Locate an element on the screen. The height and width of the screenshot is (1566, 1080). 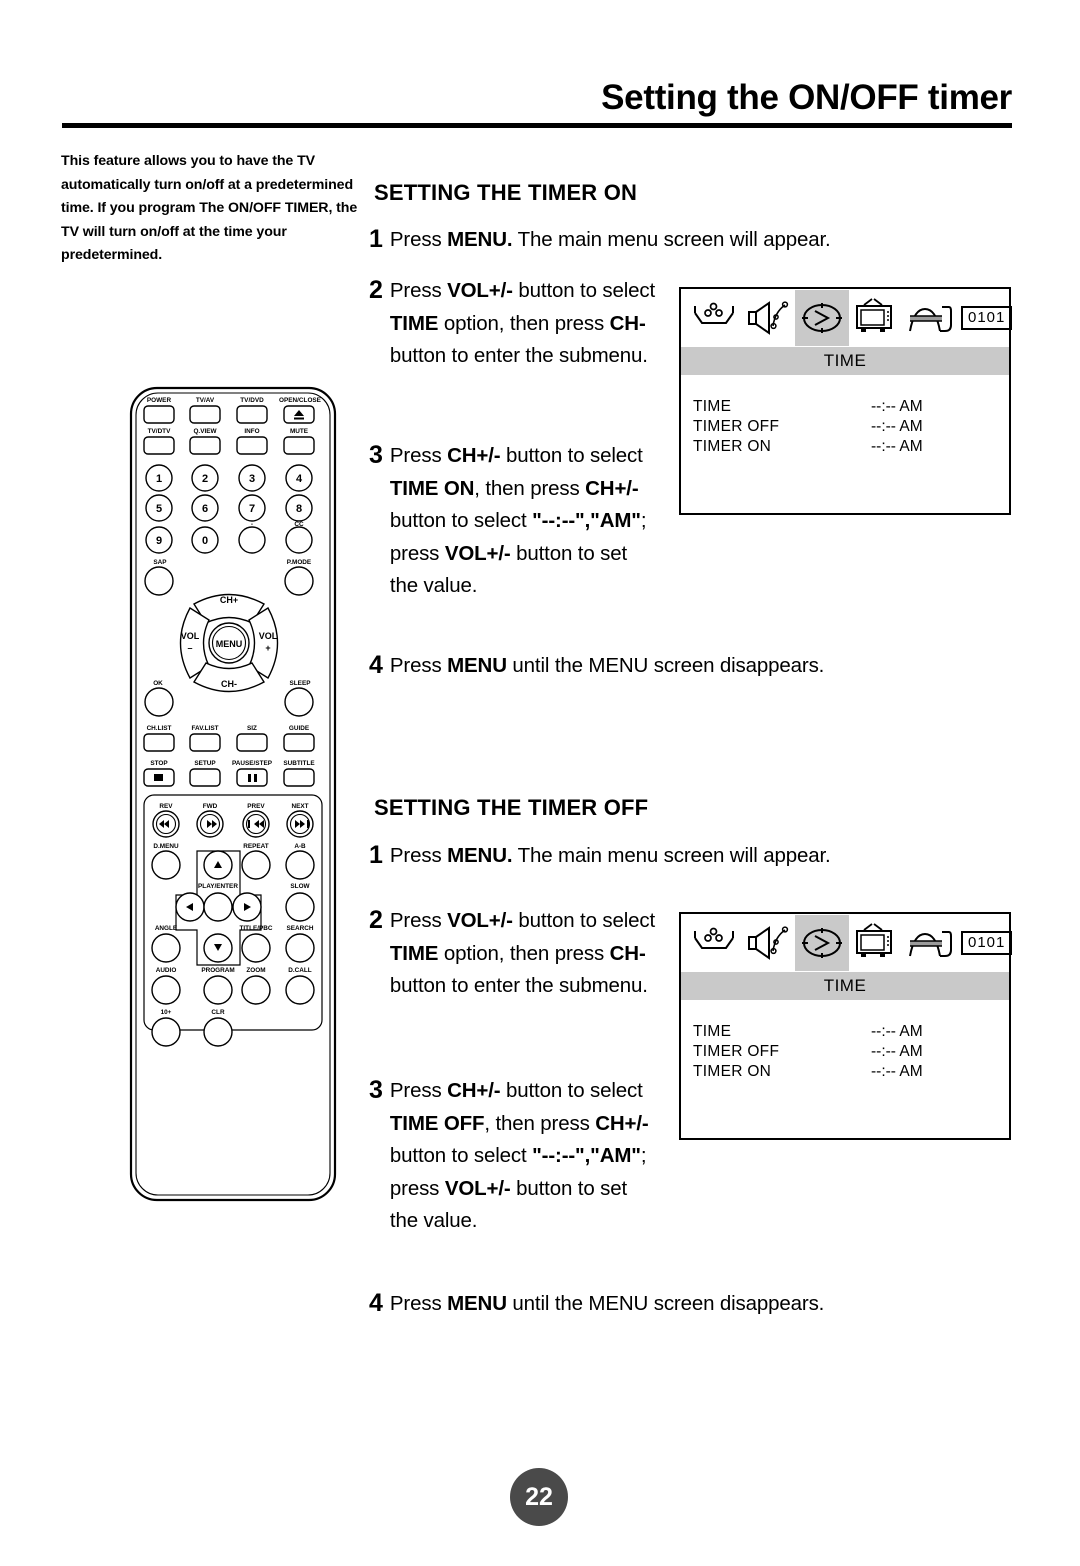
label-setup: SETUP is located at coordinates (205, 763).